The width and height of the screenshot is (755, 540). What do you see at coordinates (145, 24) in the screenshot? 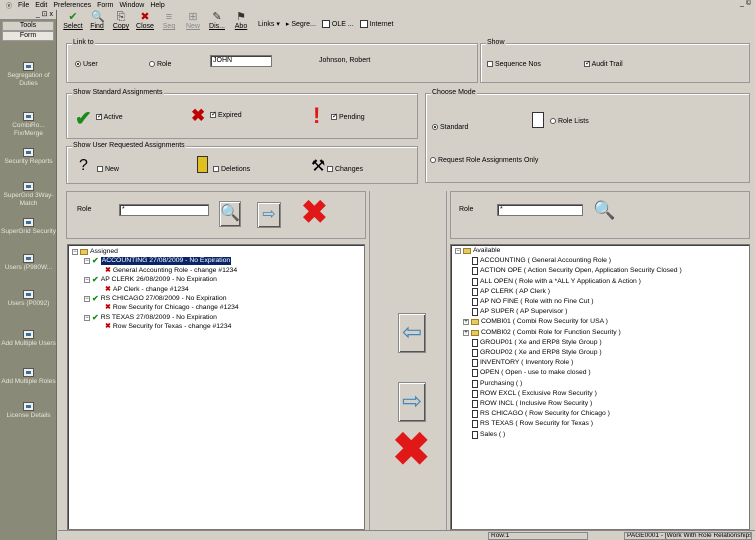
I see `toolbar-button: ✖ Close` at bounding box center [145, 24].